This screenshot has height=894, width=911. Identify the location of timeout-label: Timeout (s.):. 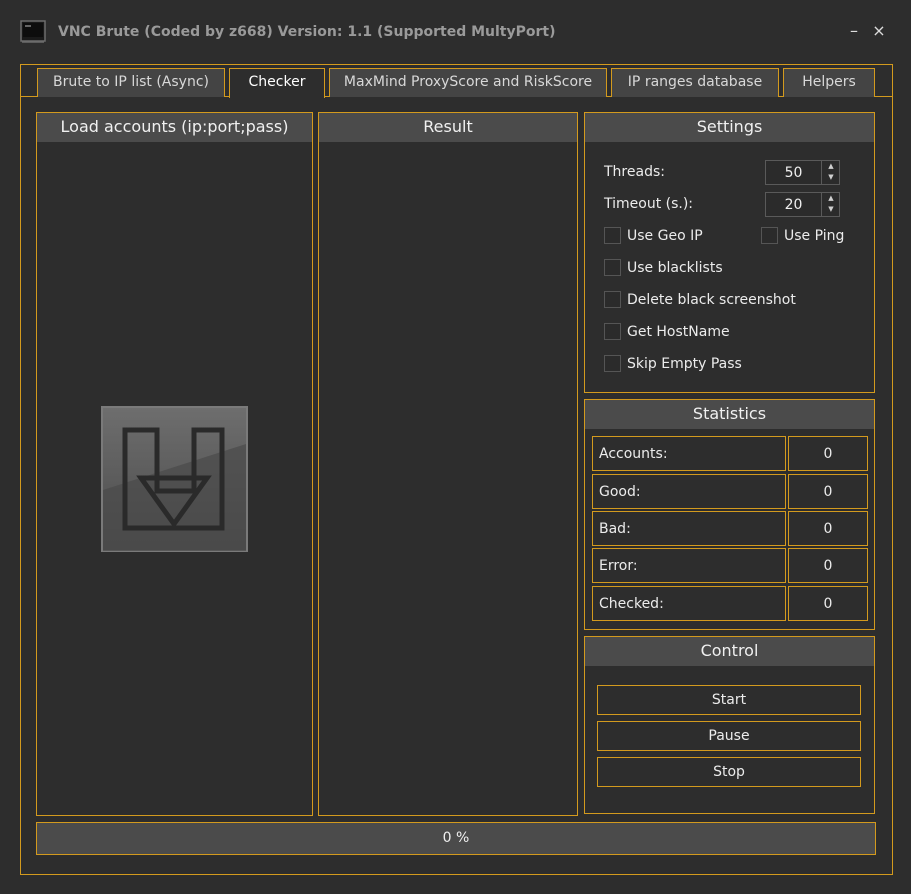
(649, 204).